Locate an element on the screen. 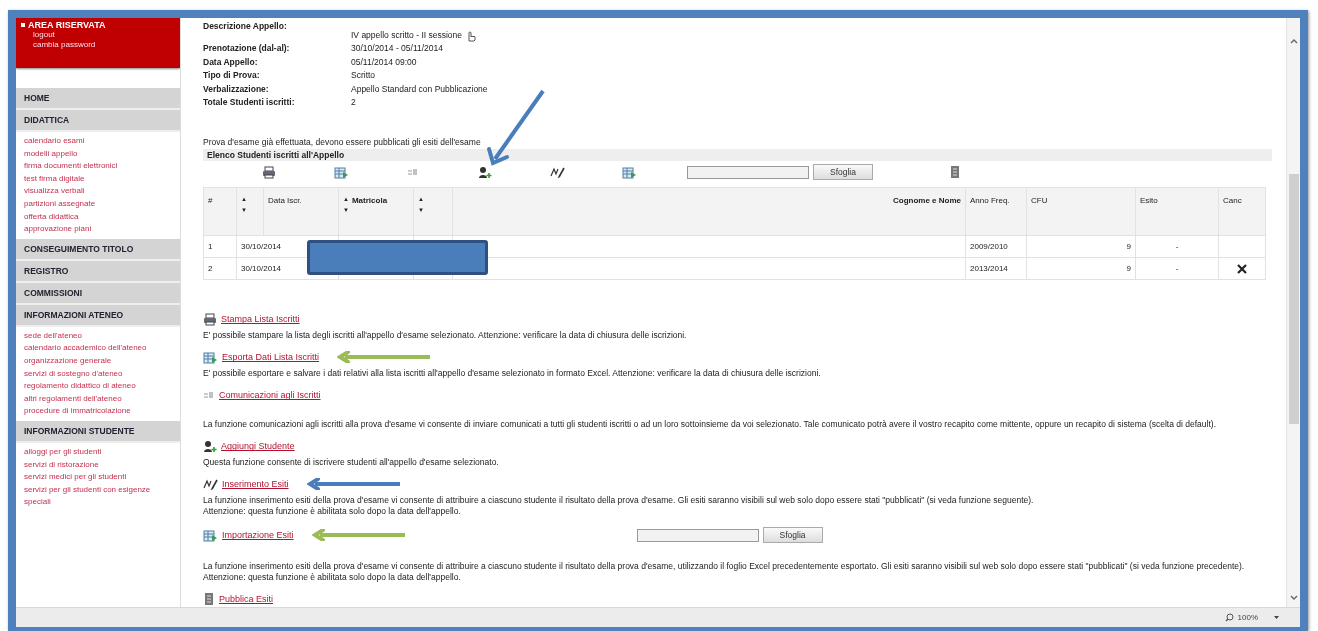  field-label: Prenotazione (dal-al): is located at coordinates (247, 49).